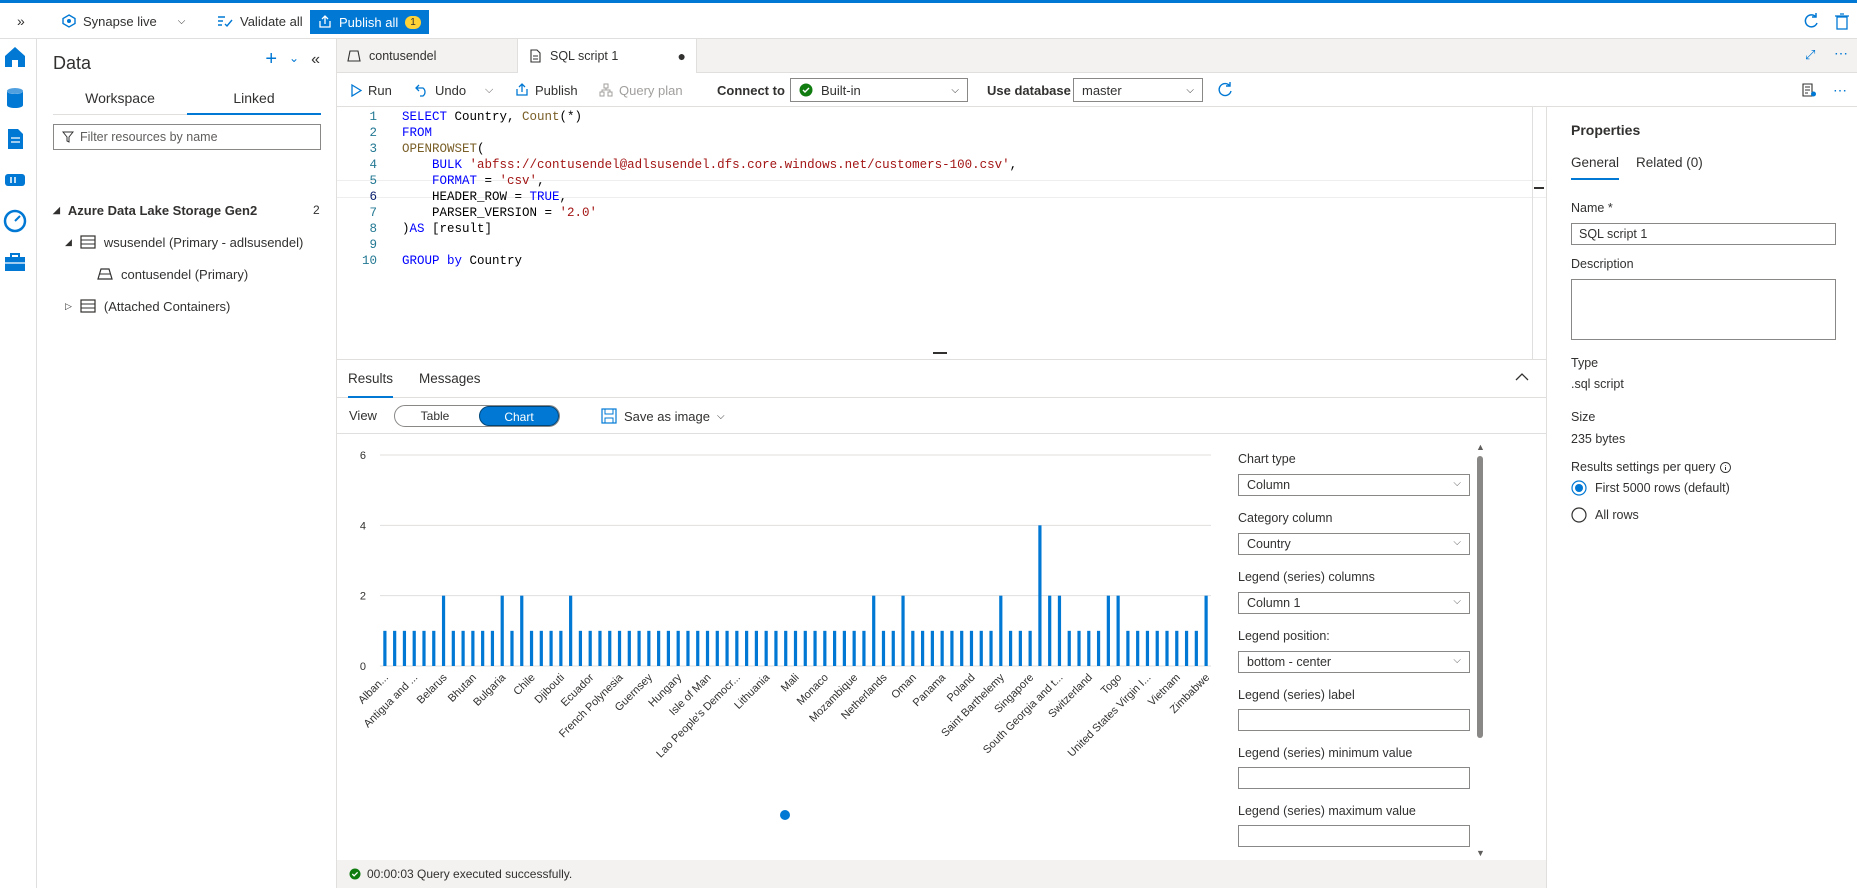 The height and width of the screenshot is (888, 1857). I want to click on data-panel-tabs: Workspace Linked, so click(187, 100).